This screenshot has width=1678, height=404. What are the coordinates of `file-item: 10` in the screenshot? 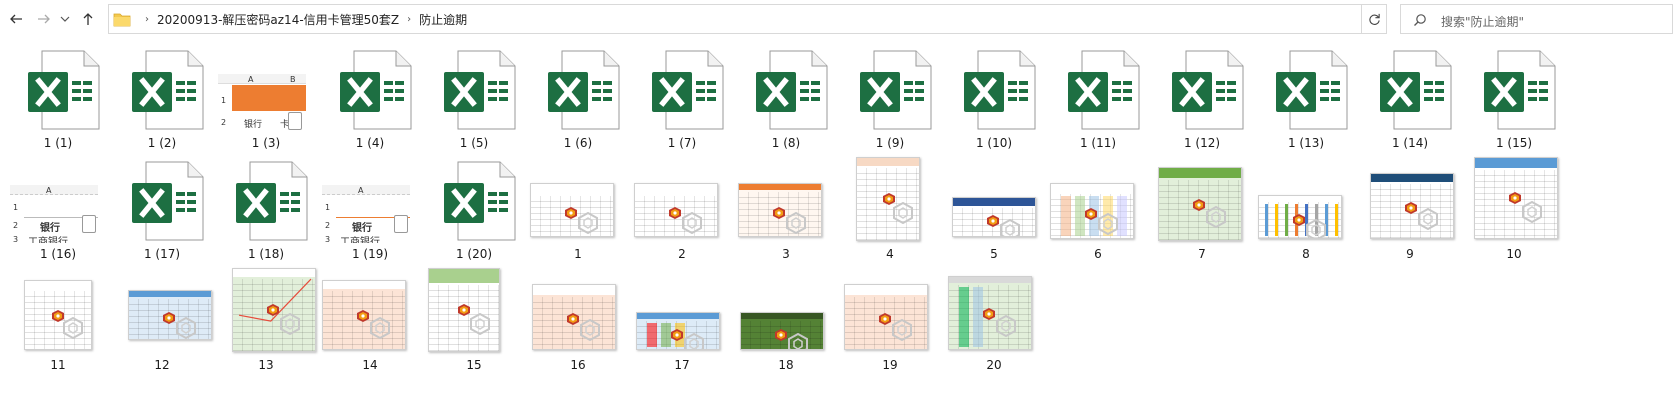 It's located at (1514, 211).